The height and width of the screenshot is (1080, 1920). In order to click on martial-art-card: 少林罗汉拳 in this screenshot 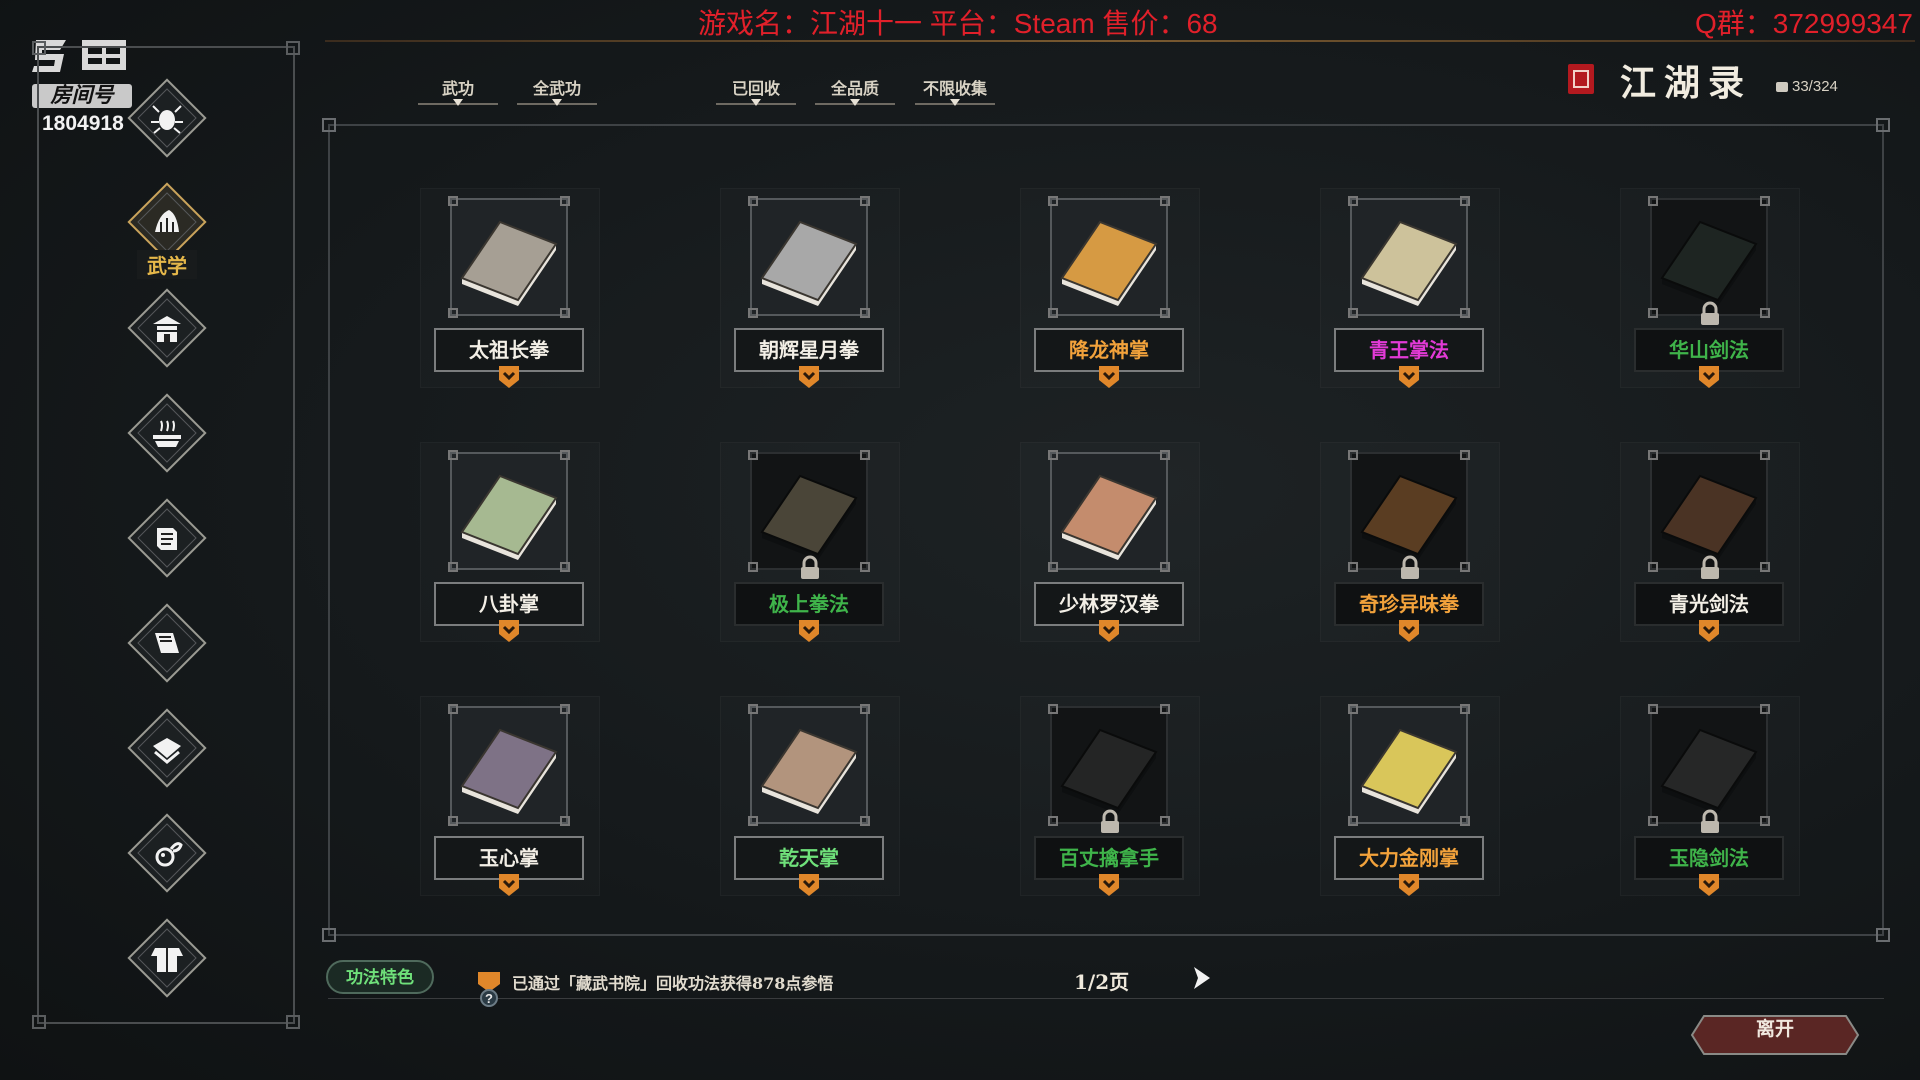, I will do `click(1110, 542)`.